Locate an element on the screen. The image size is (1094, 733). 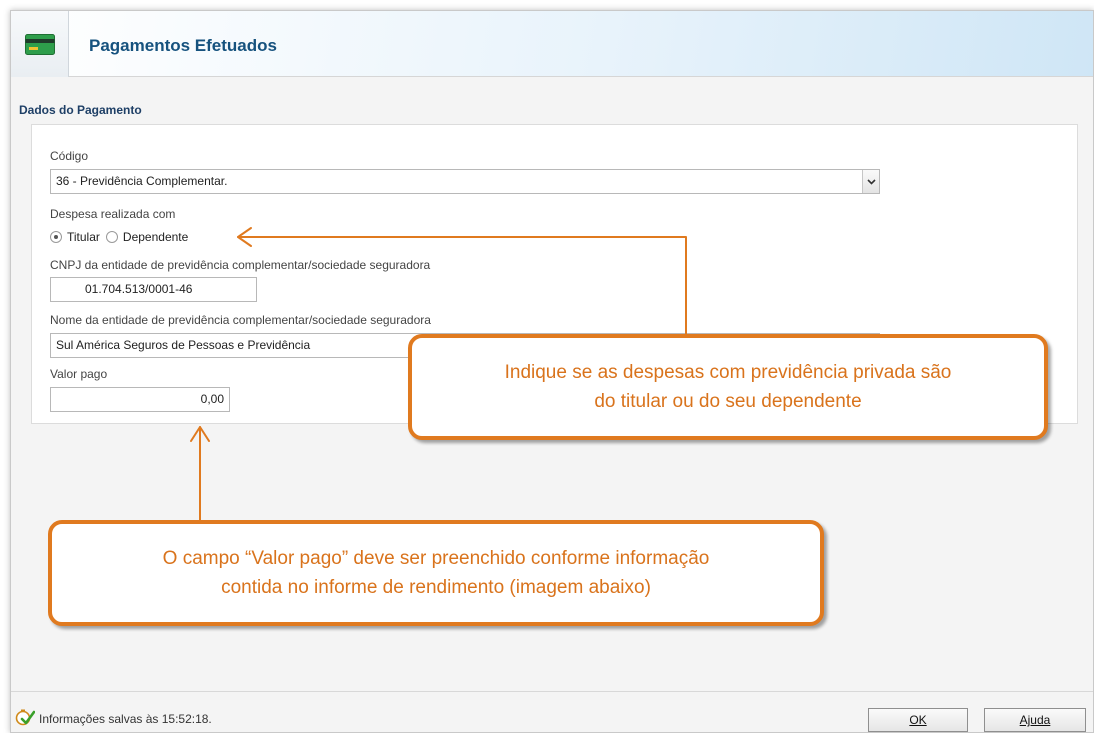
cnpj-input: 01.704.513/0001-46 is located at coordinates (153, 289).